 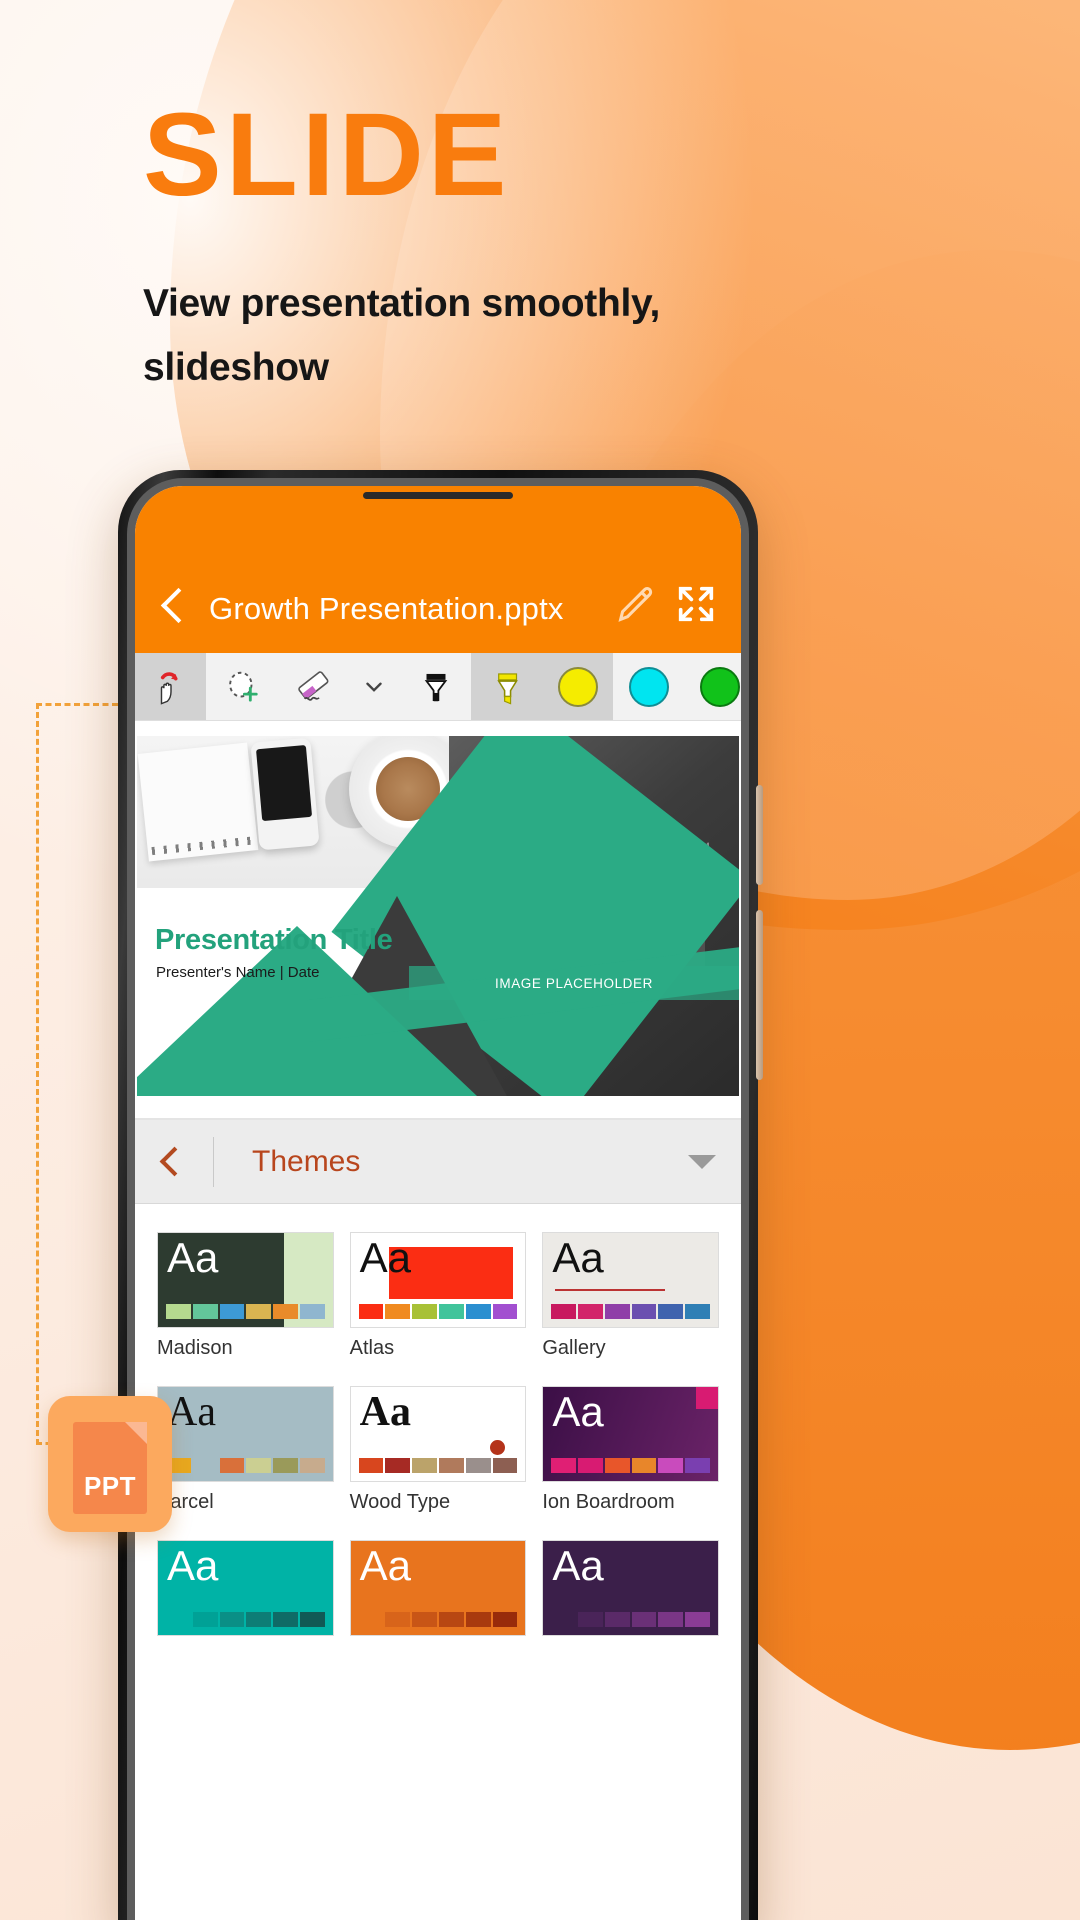 I want to click on caret-down-icon, so click(x=702, y=1162).